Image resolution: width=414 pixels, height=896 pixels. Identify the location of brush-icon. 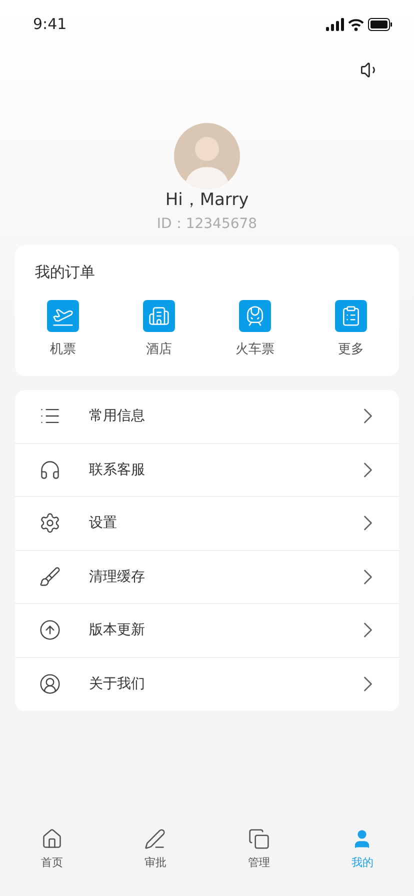
(51, 577).